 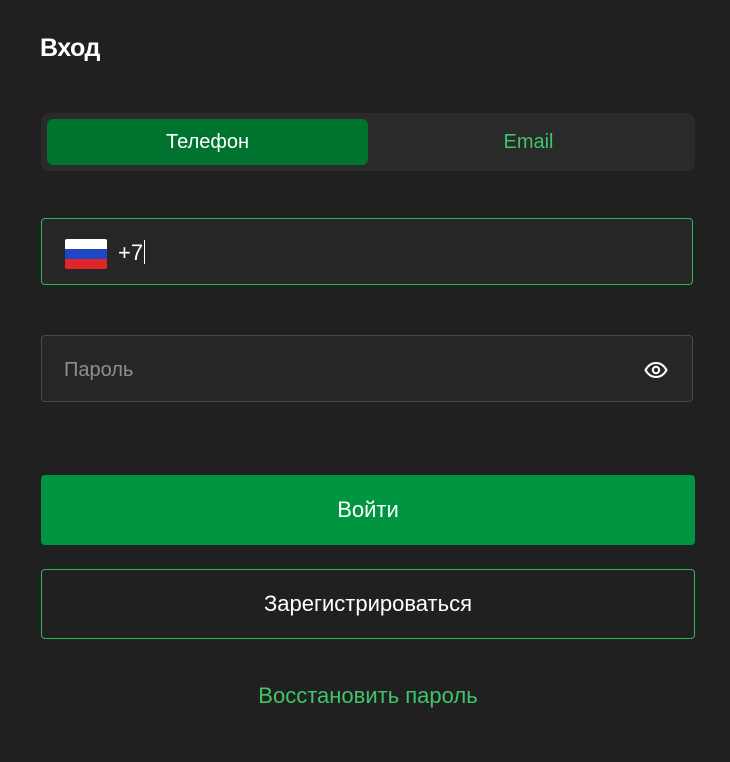 I want to click on phone-input: +7, so click(x=132, y=253).